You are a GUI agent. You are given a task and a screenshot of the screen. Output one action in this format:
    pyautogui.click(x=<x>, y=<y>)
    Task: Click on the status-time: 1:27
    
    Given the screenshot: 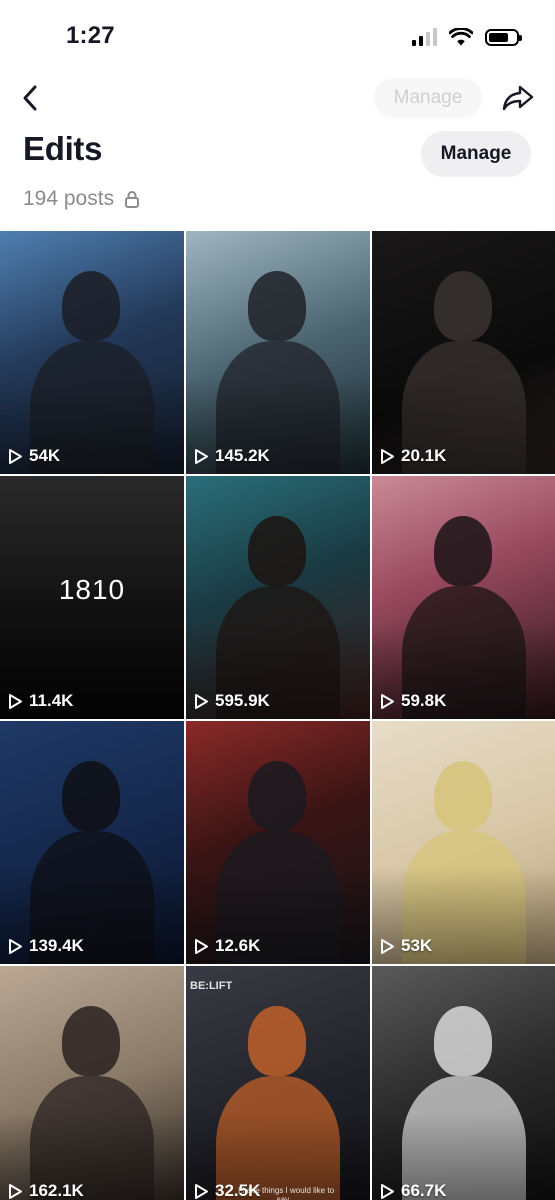 What is the action you would take?
    pyautogui.click(x=90, y=35)
    